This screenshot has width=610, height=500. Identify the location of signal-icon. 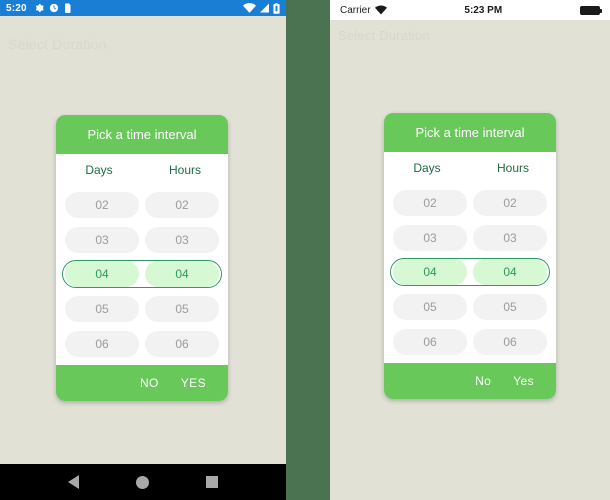
(264, 8).